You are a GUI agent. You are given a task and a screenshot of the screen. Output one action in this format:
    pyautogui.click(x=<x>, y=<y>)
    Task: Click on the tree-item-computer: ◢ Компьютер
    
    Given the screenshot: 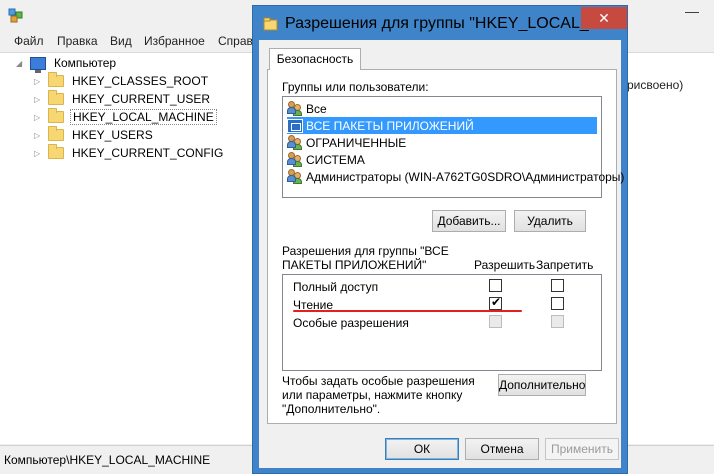 What is the action you would take?
    pyautogui.click(x=67, y=63)
    